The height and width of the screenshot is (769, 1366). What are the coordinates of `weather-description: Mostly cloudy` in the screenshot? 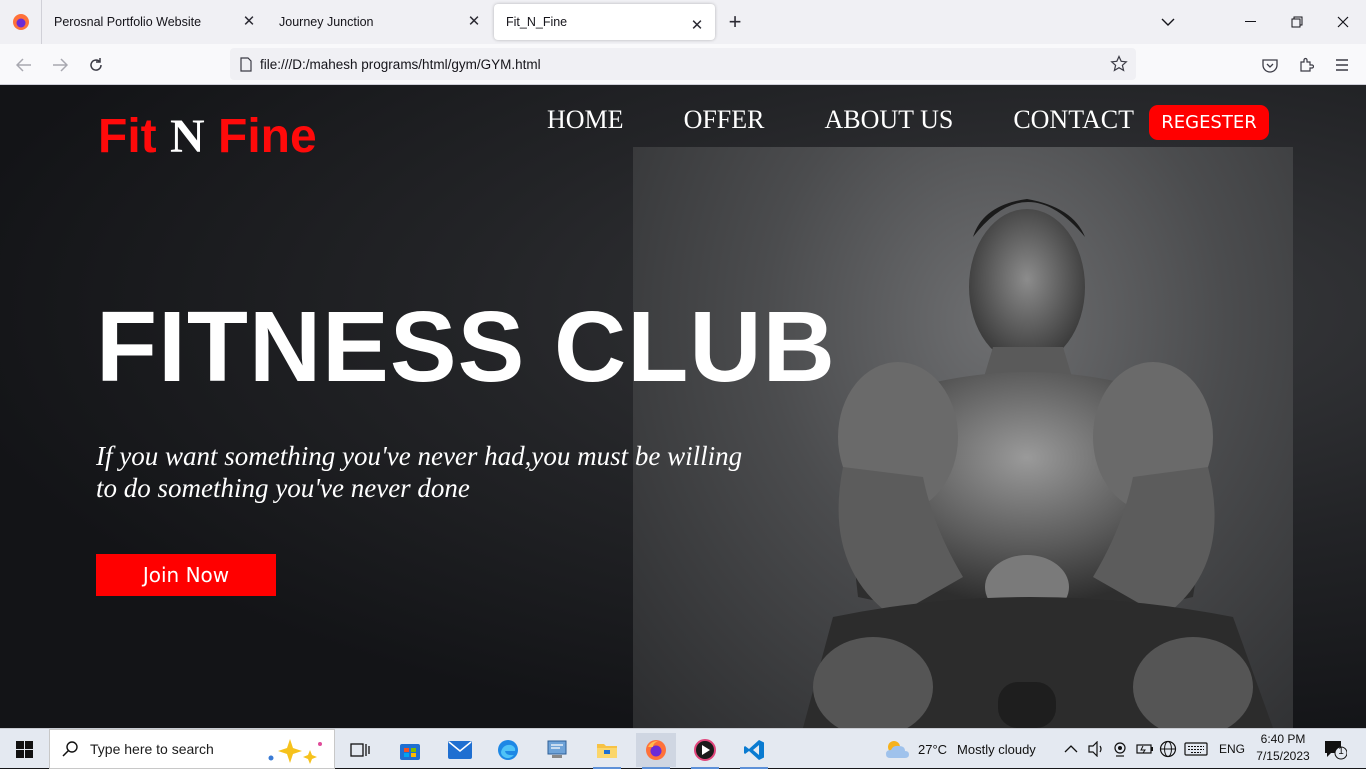 It's located at (996, 749).